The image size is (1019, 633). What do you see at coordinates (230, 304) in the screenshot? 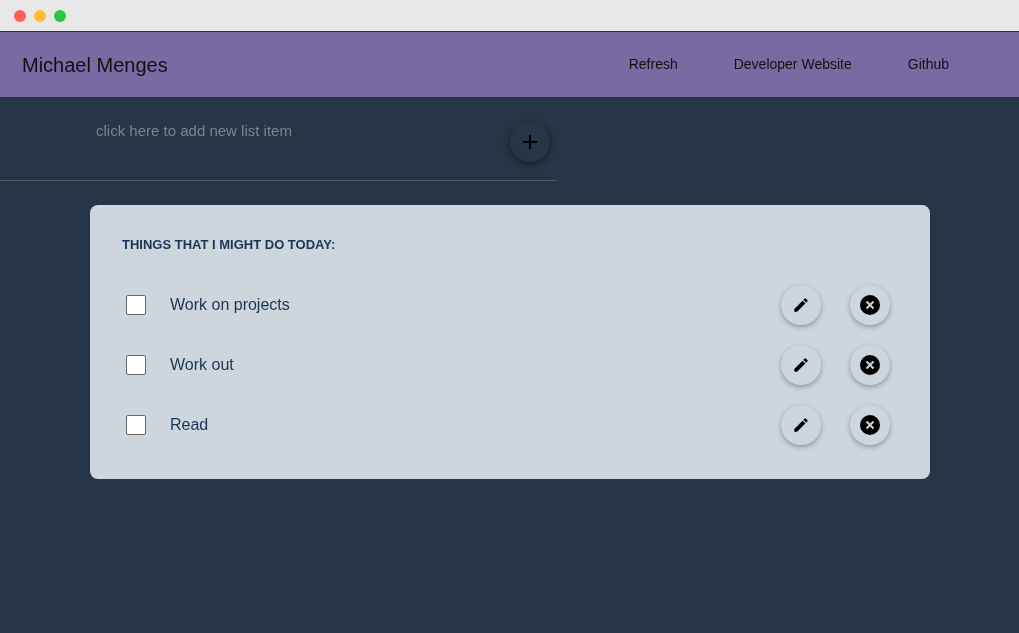
I see `item-label: Work on projects` at bounding box center [230, 304].